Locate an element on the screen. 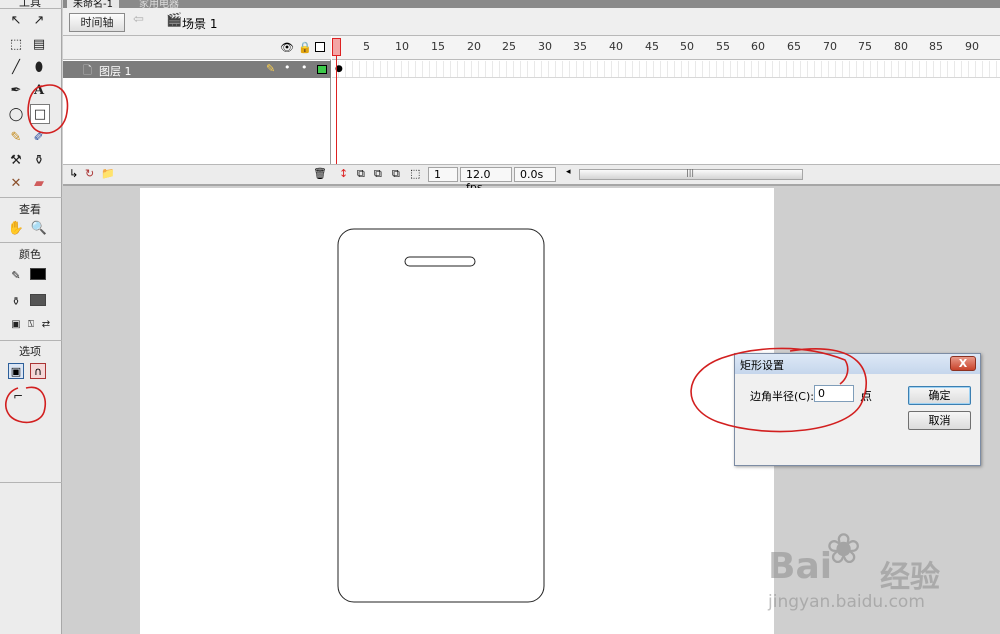 The width and height of the screenshot is (1000, 634). scene-label: 场景 1 is located at coordinates (199, 23).